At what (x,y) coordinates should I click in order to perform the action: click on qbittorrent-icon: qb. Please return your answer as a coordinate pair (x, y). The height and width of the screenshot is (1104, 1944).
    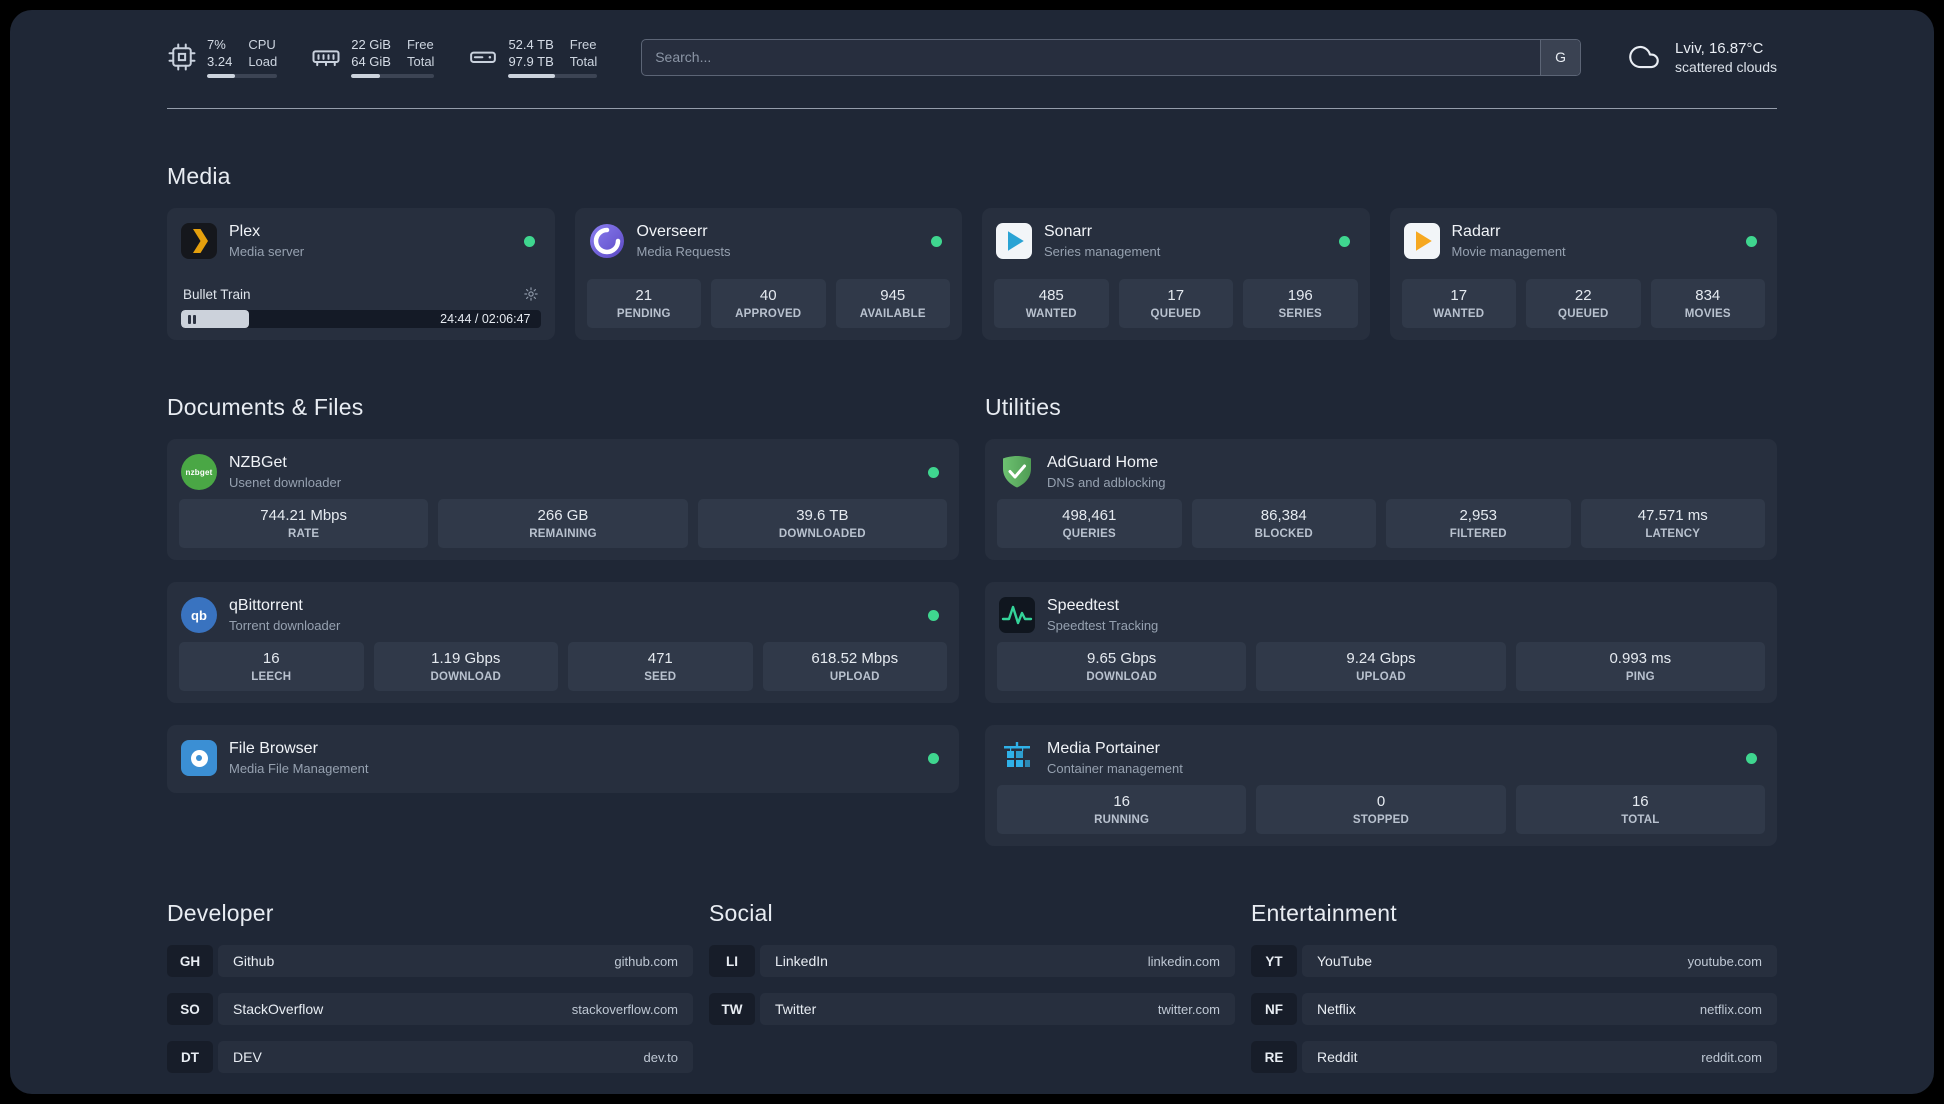
    Looking at the image, I should click on (199, 615).